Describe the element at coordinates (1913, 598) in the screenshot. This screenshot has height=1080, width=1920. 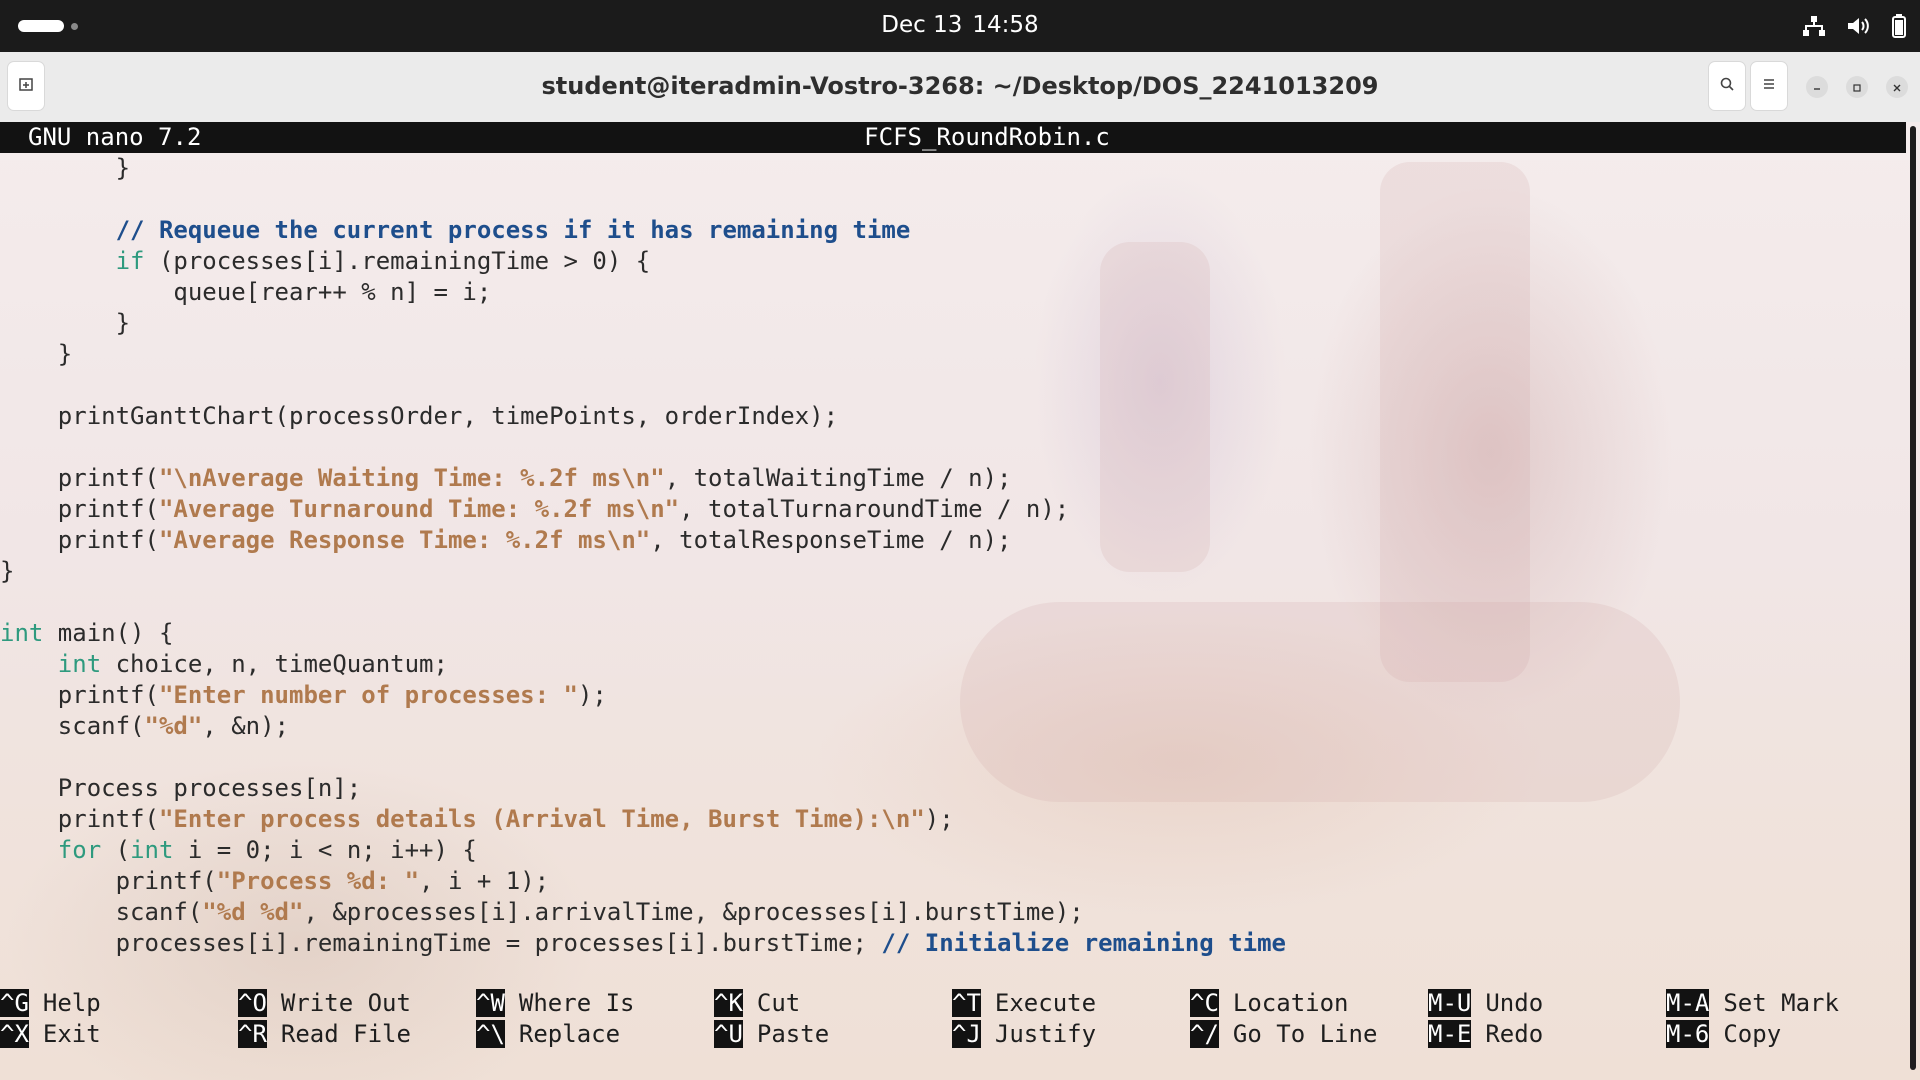
I see `scrollbar-thumb` at that location.